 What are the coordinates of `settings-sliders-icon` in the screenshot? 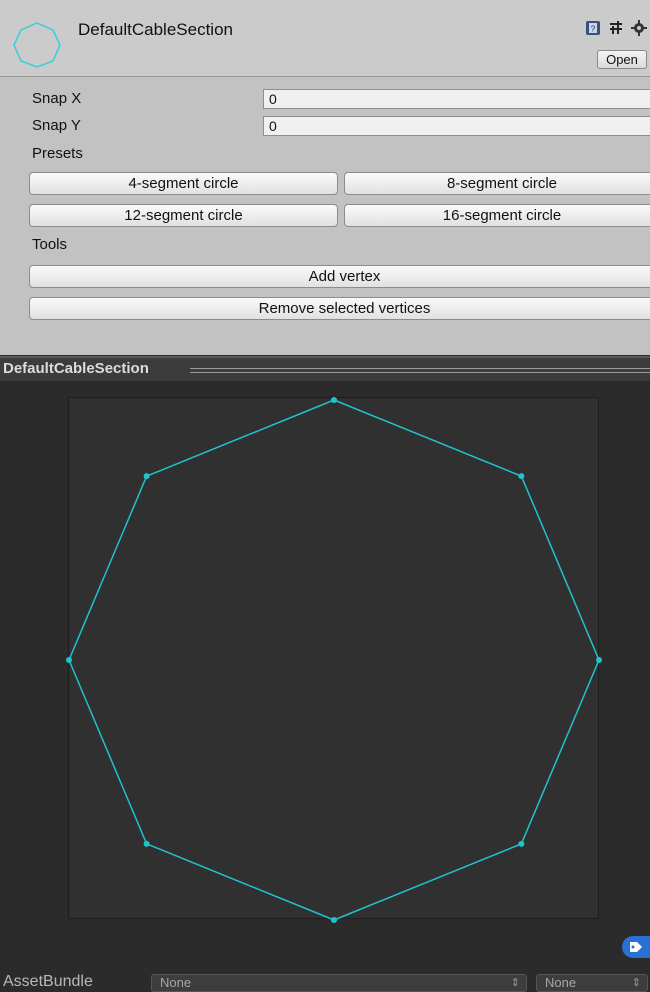 It's located at (616, 29).